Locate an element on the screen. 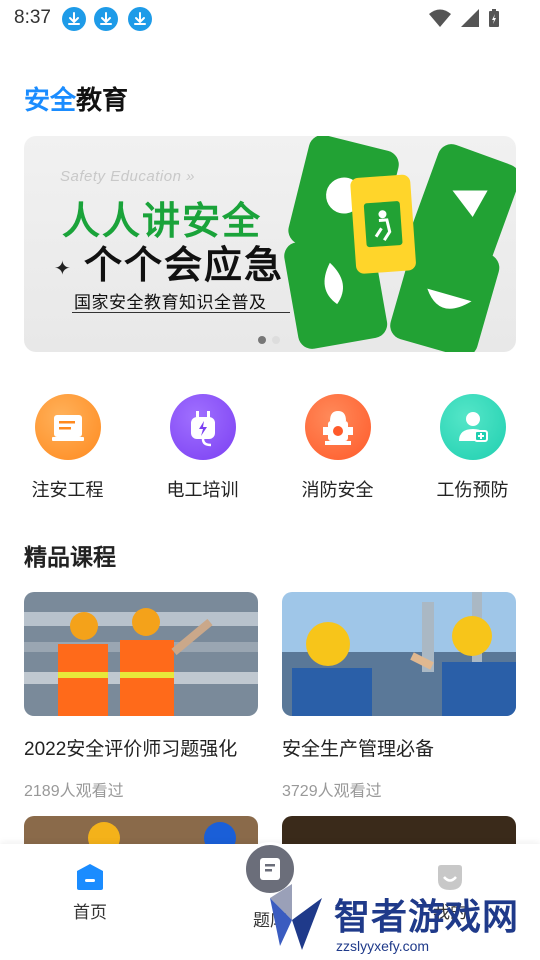 The height and width of the screenshot is (960, 540). banner-pager is located at coordinates (269, 340).